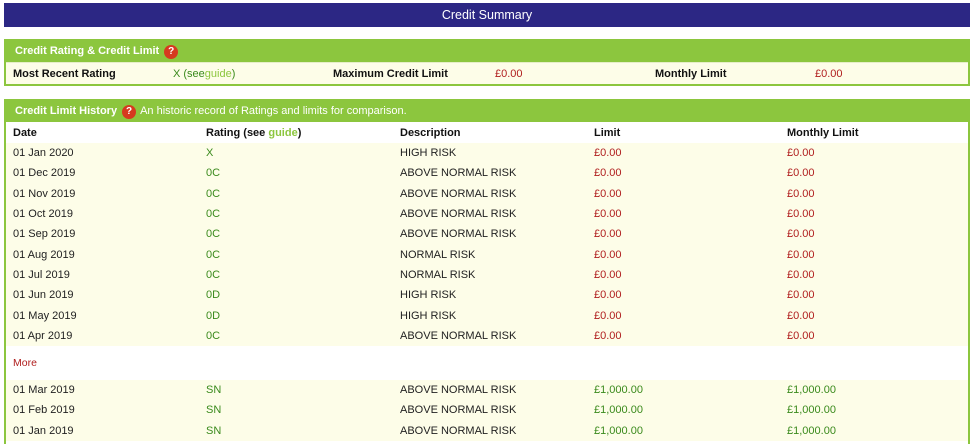 This screenshot has width=972, height=444. What do you see at coordinates (233, 73) in the screenshot?
I see `rating-value-suffix: )` at bounding box center [233, 73].